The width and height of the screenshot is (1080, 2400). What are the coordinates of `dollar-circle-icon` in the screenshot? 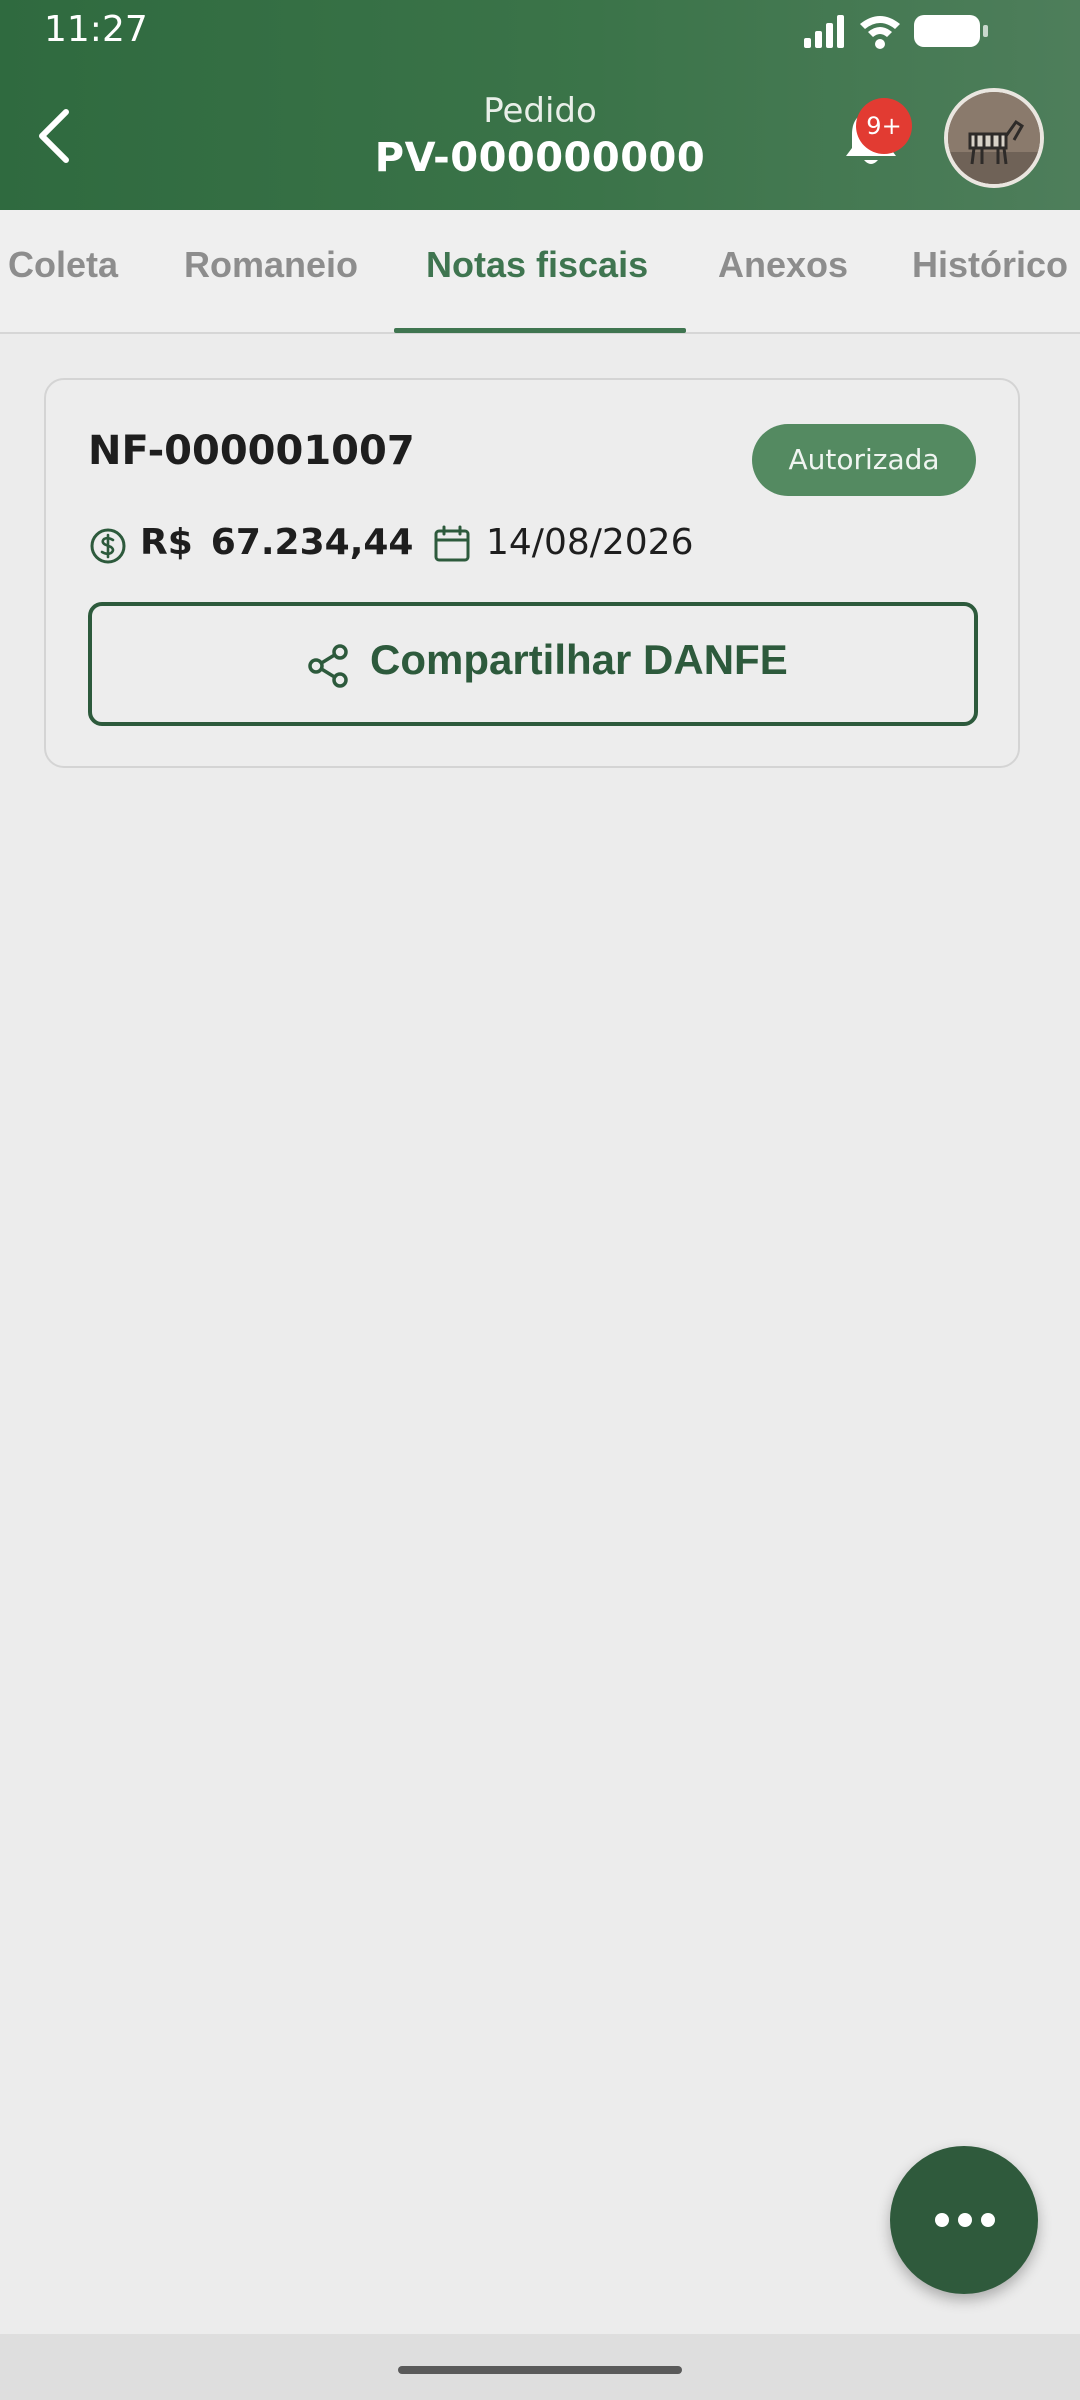 It's located at (108, 546).